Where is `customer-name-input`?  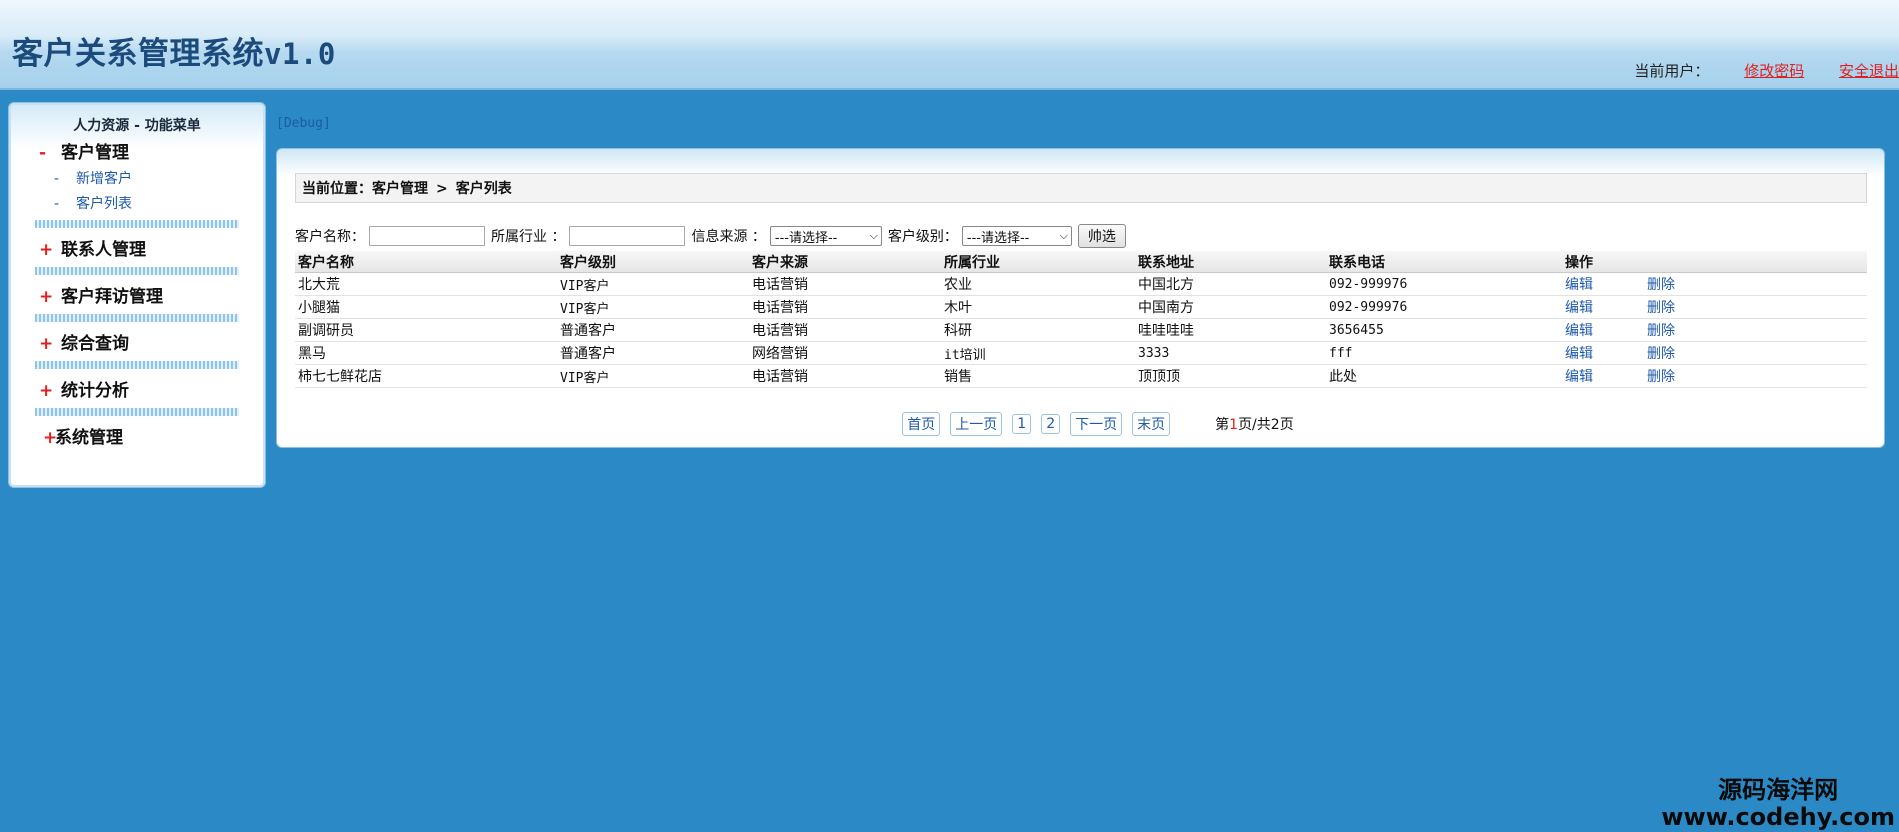 customer-name-input is located at coordinates (427, 236).